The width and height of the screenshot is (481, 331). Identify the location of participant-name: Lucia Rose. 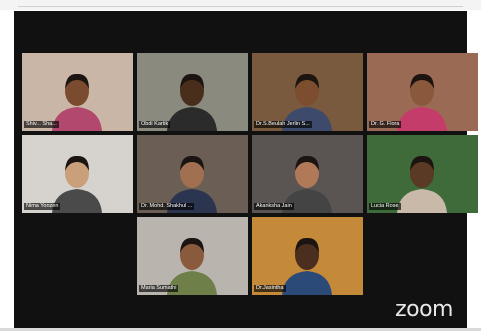
(385, 206).